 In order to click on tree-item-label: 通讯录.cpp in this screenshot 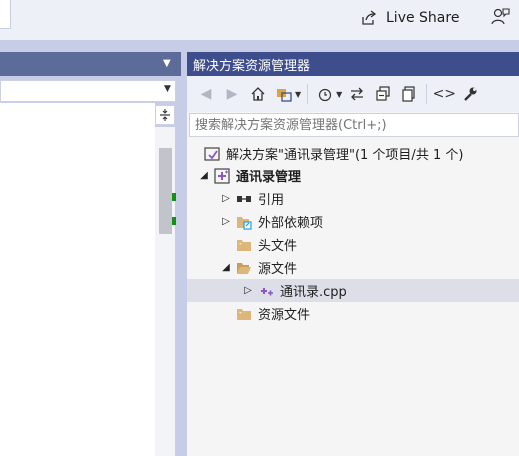, I will do `click(313, 292)`.